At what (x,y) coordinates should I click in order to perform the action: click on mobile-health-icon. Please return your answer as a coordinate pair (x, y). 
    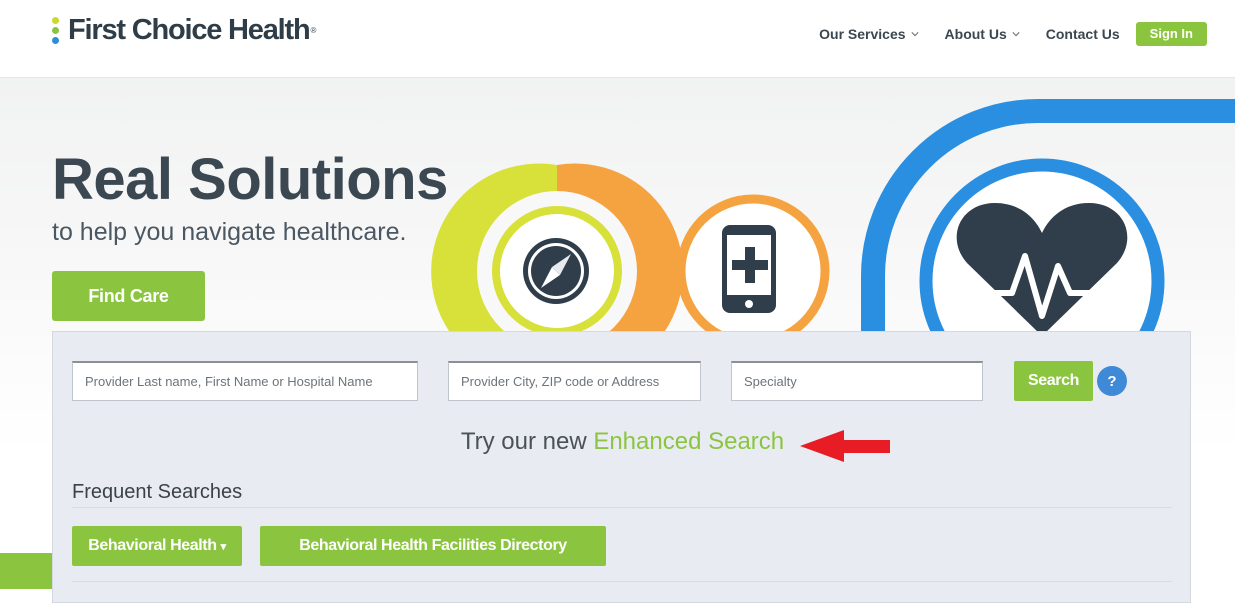
    Looking at the image, I should click on (749, 269).